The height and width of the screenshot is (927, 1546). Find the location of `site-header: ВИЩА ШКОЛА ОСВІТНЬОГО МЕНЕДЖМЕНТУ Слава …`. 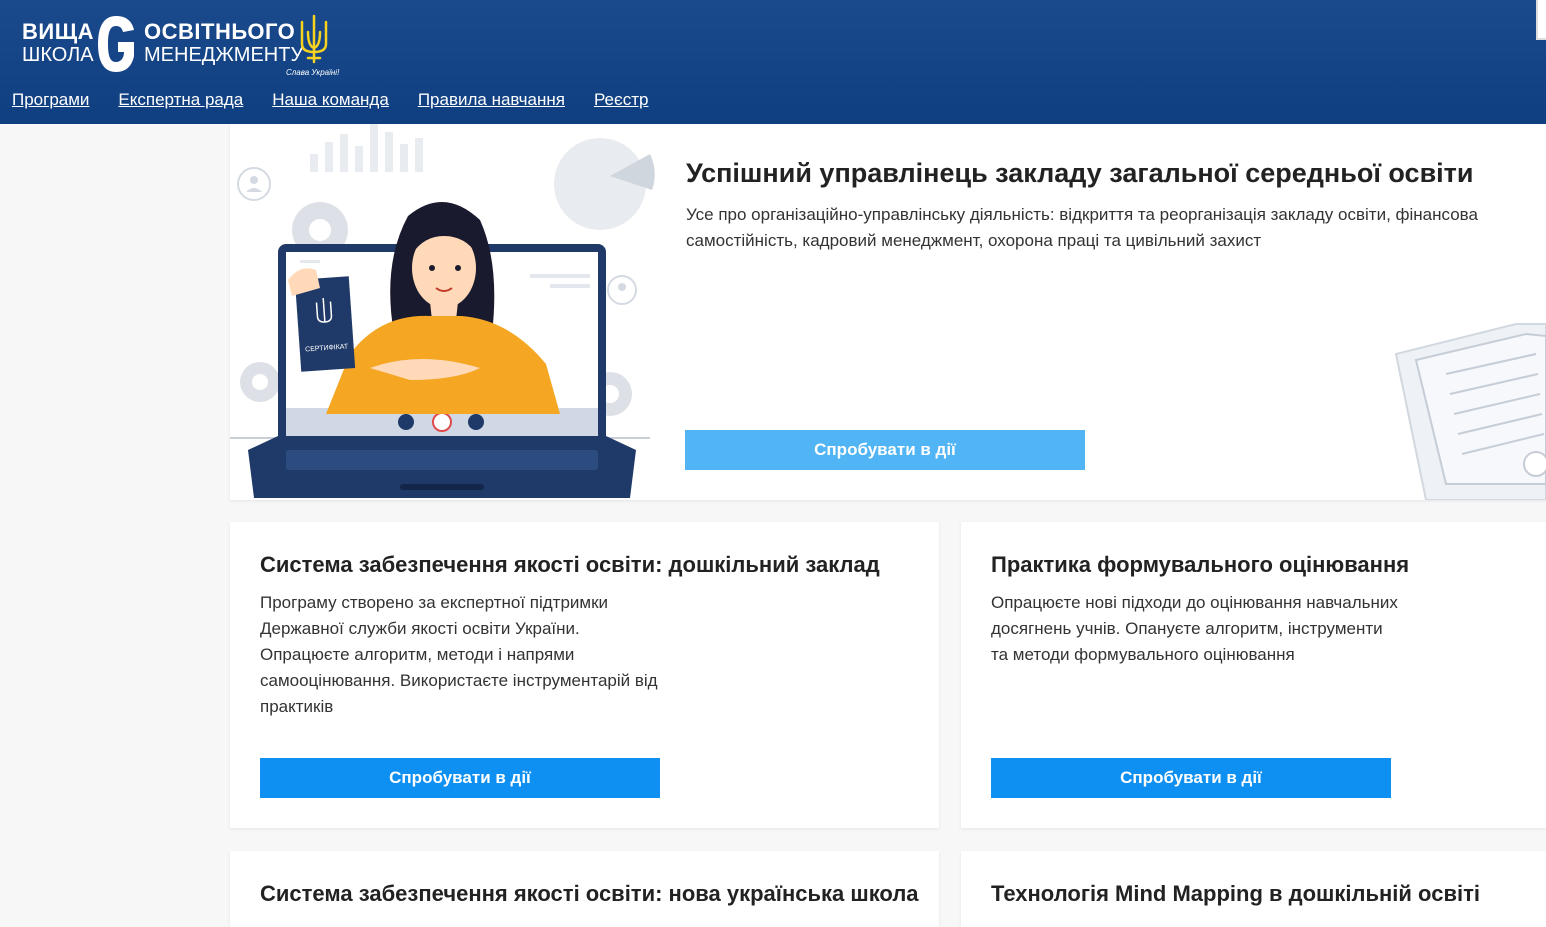

site-header: ВИЩА ШКОЛА ОСВІТНЬОГО МЕНЕДЖМЕНТУ Слава … is located at coordinates (773, 62).